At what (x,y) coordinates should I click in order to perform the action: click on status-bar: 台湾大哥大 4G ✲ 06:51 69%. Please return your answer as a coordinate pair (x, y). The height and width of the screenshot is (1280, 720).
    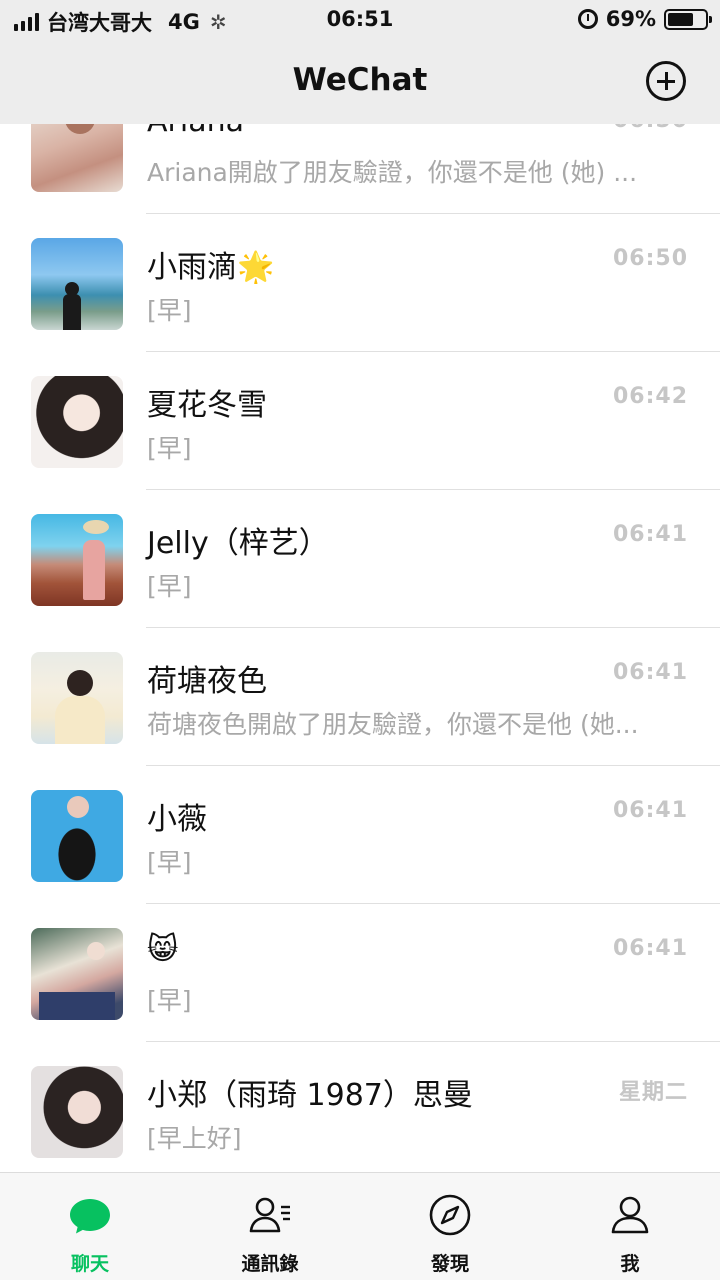
    Looking at the image, I should click on (360, 20).